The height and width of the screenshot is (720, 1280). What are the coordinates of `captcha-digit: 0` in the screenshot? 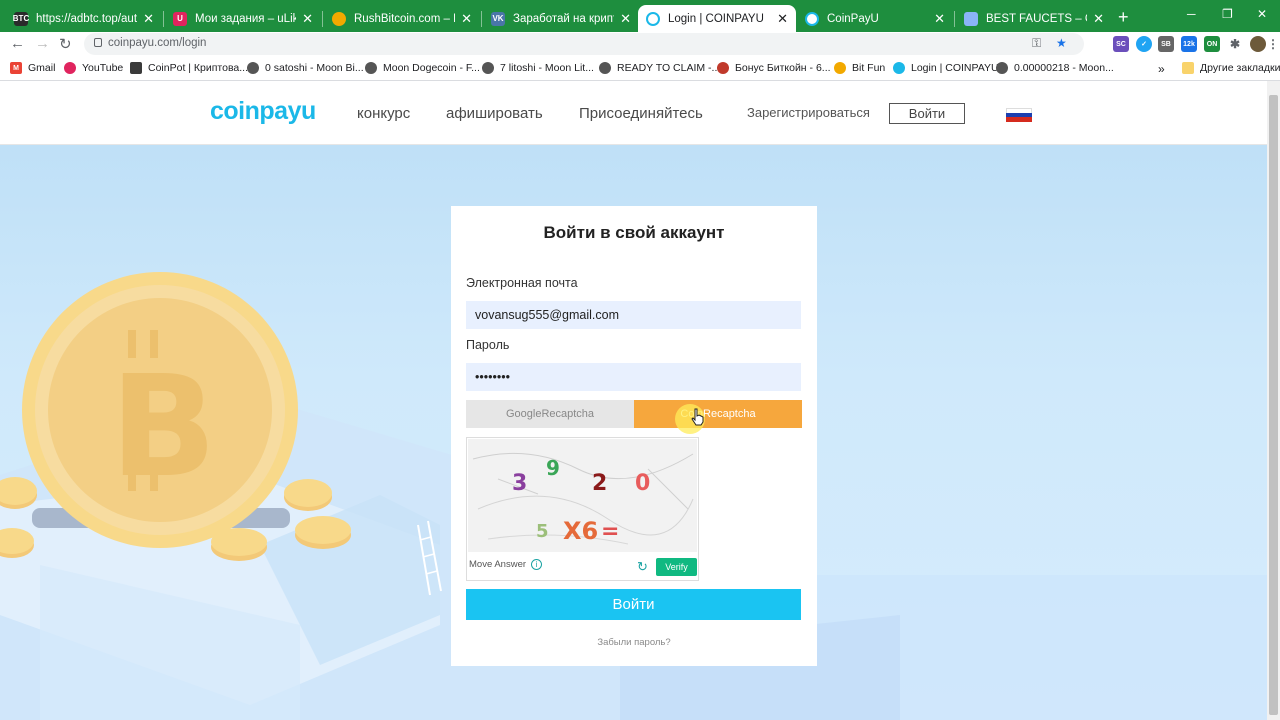 It's located at (642, 483).